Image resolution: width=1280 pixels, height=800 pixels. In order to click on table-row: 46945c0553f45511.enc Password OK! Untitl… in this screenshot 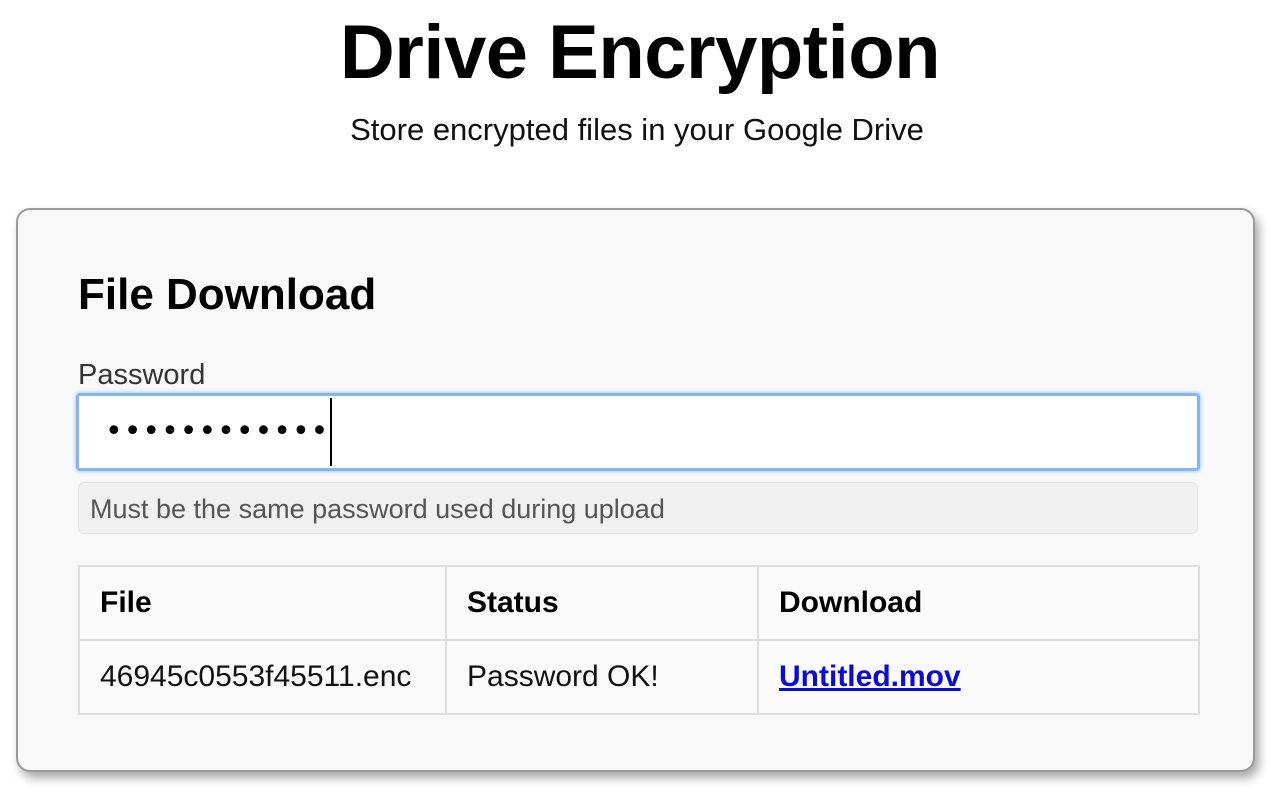, I will do `click(639, 677)`.